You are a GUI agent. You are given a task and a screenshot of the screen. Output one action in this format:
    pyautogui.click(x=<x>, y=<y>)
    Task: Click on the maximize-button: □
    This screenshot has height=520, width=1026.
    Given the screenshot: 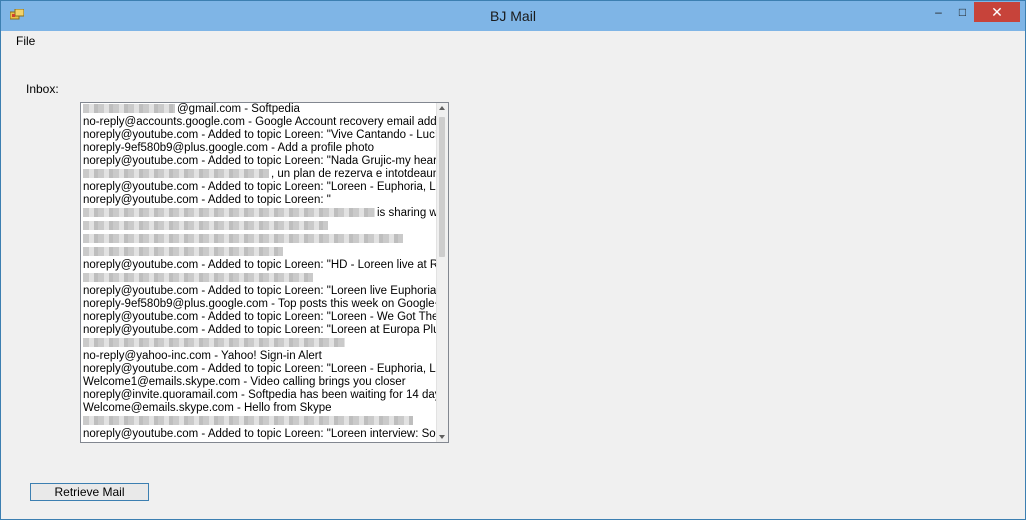 What is the action you would take?
    pyautogui.click(x=962, y=12)
    